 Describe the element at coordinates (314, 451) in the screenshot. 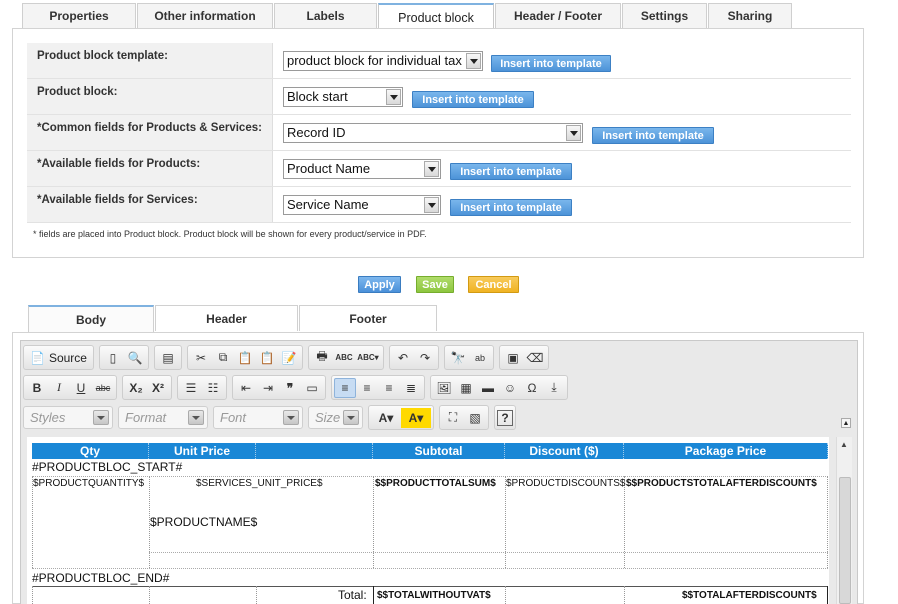

I see `header-spacer` at that location.